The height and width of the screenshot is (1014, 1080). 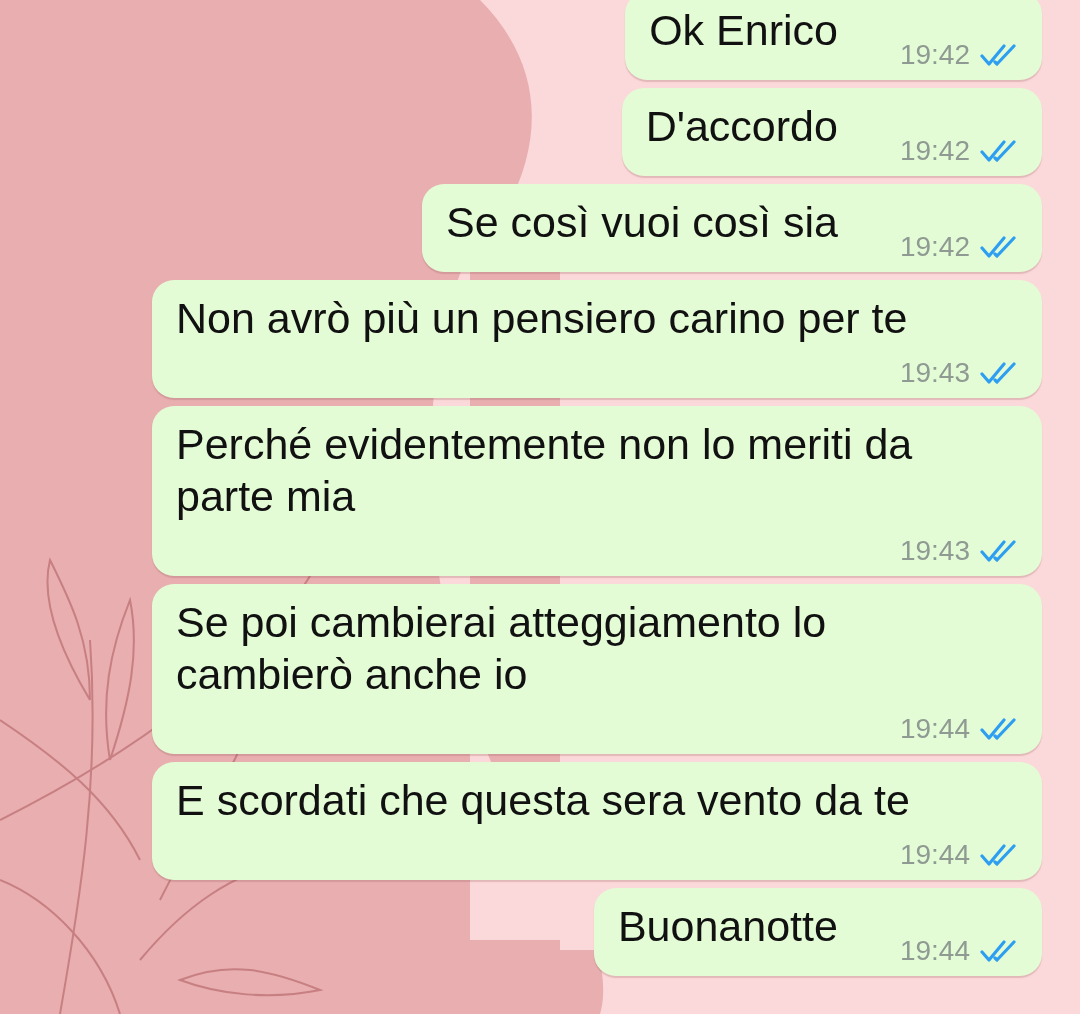 What do you see at coordinates (741, 126) in the screenshot?
I see `message-text: D'accordo` at bounding box center [741, 126].